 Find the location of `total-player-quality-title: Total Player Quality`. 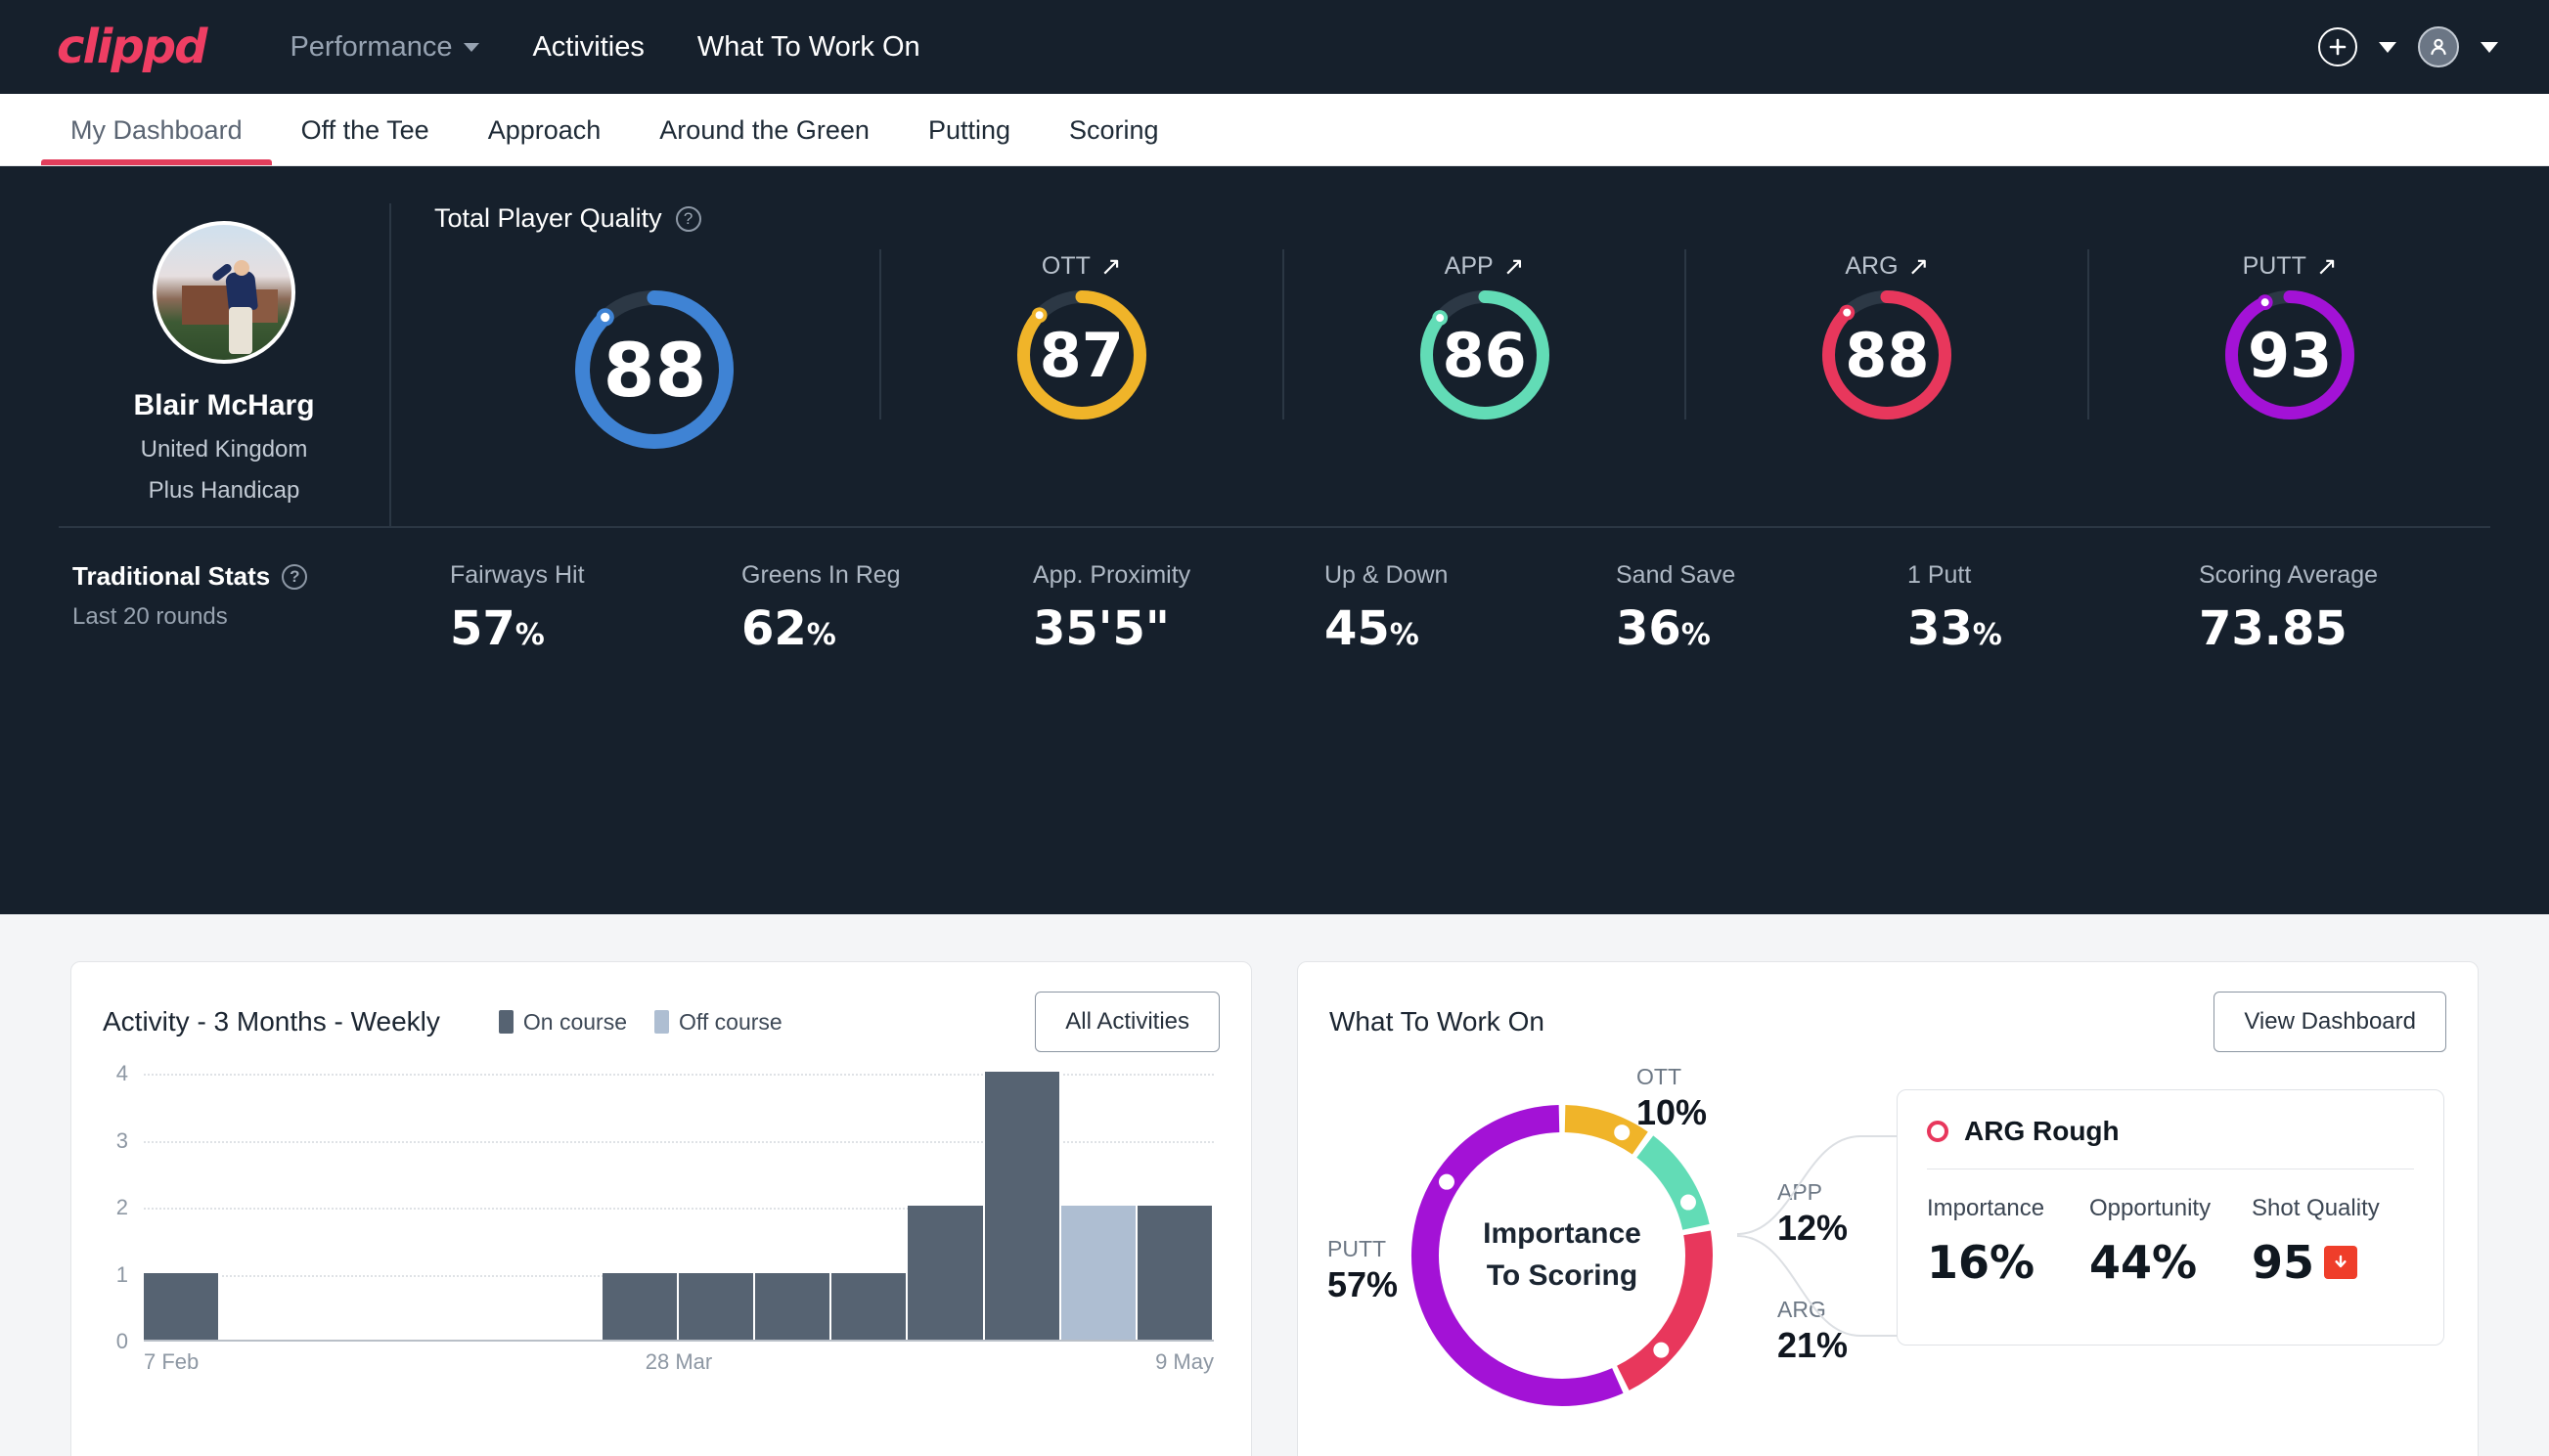

total-player-quality-title: Total Player Quality is located at coordinates (548, 218).